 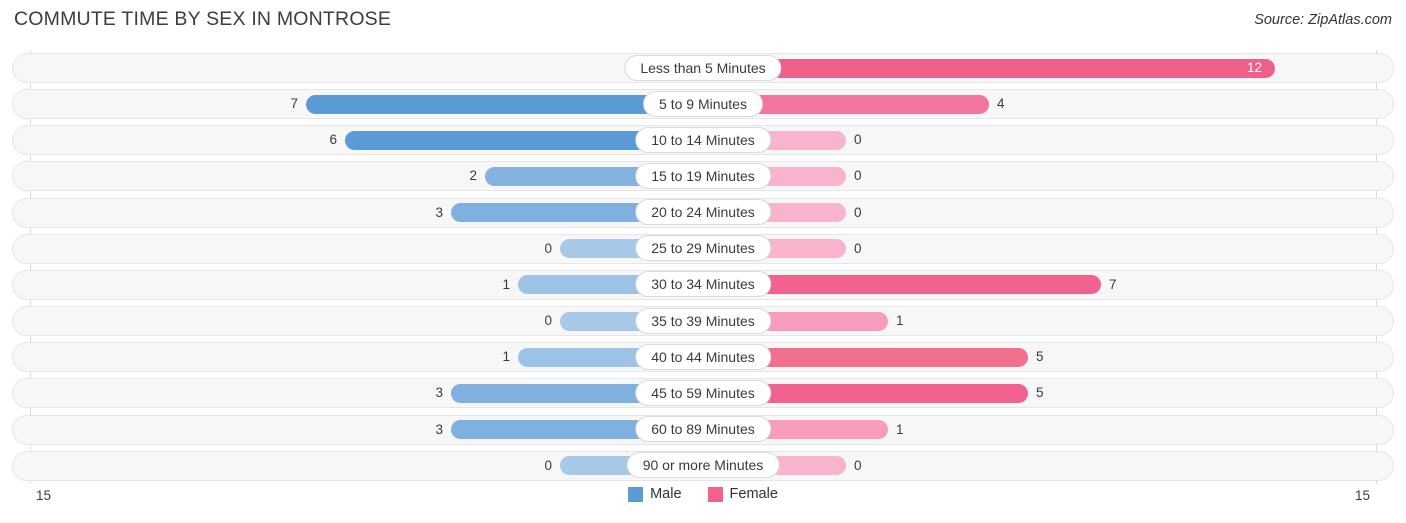 I want to click on bar-female, so click(x=989, y=68).